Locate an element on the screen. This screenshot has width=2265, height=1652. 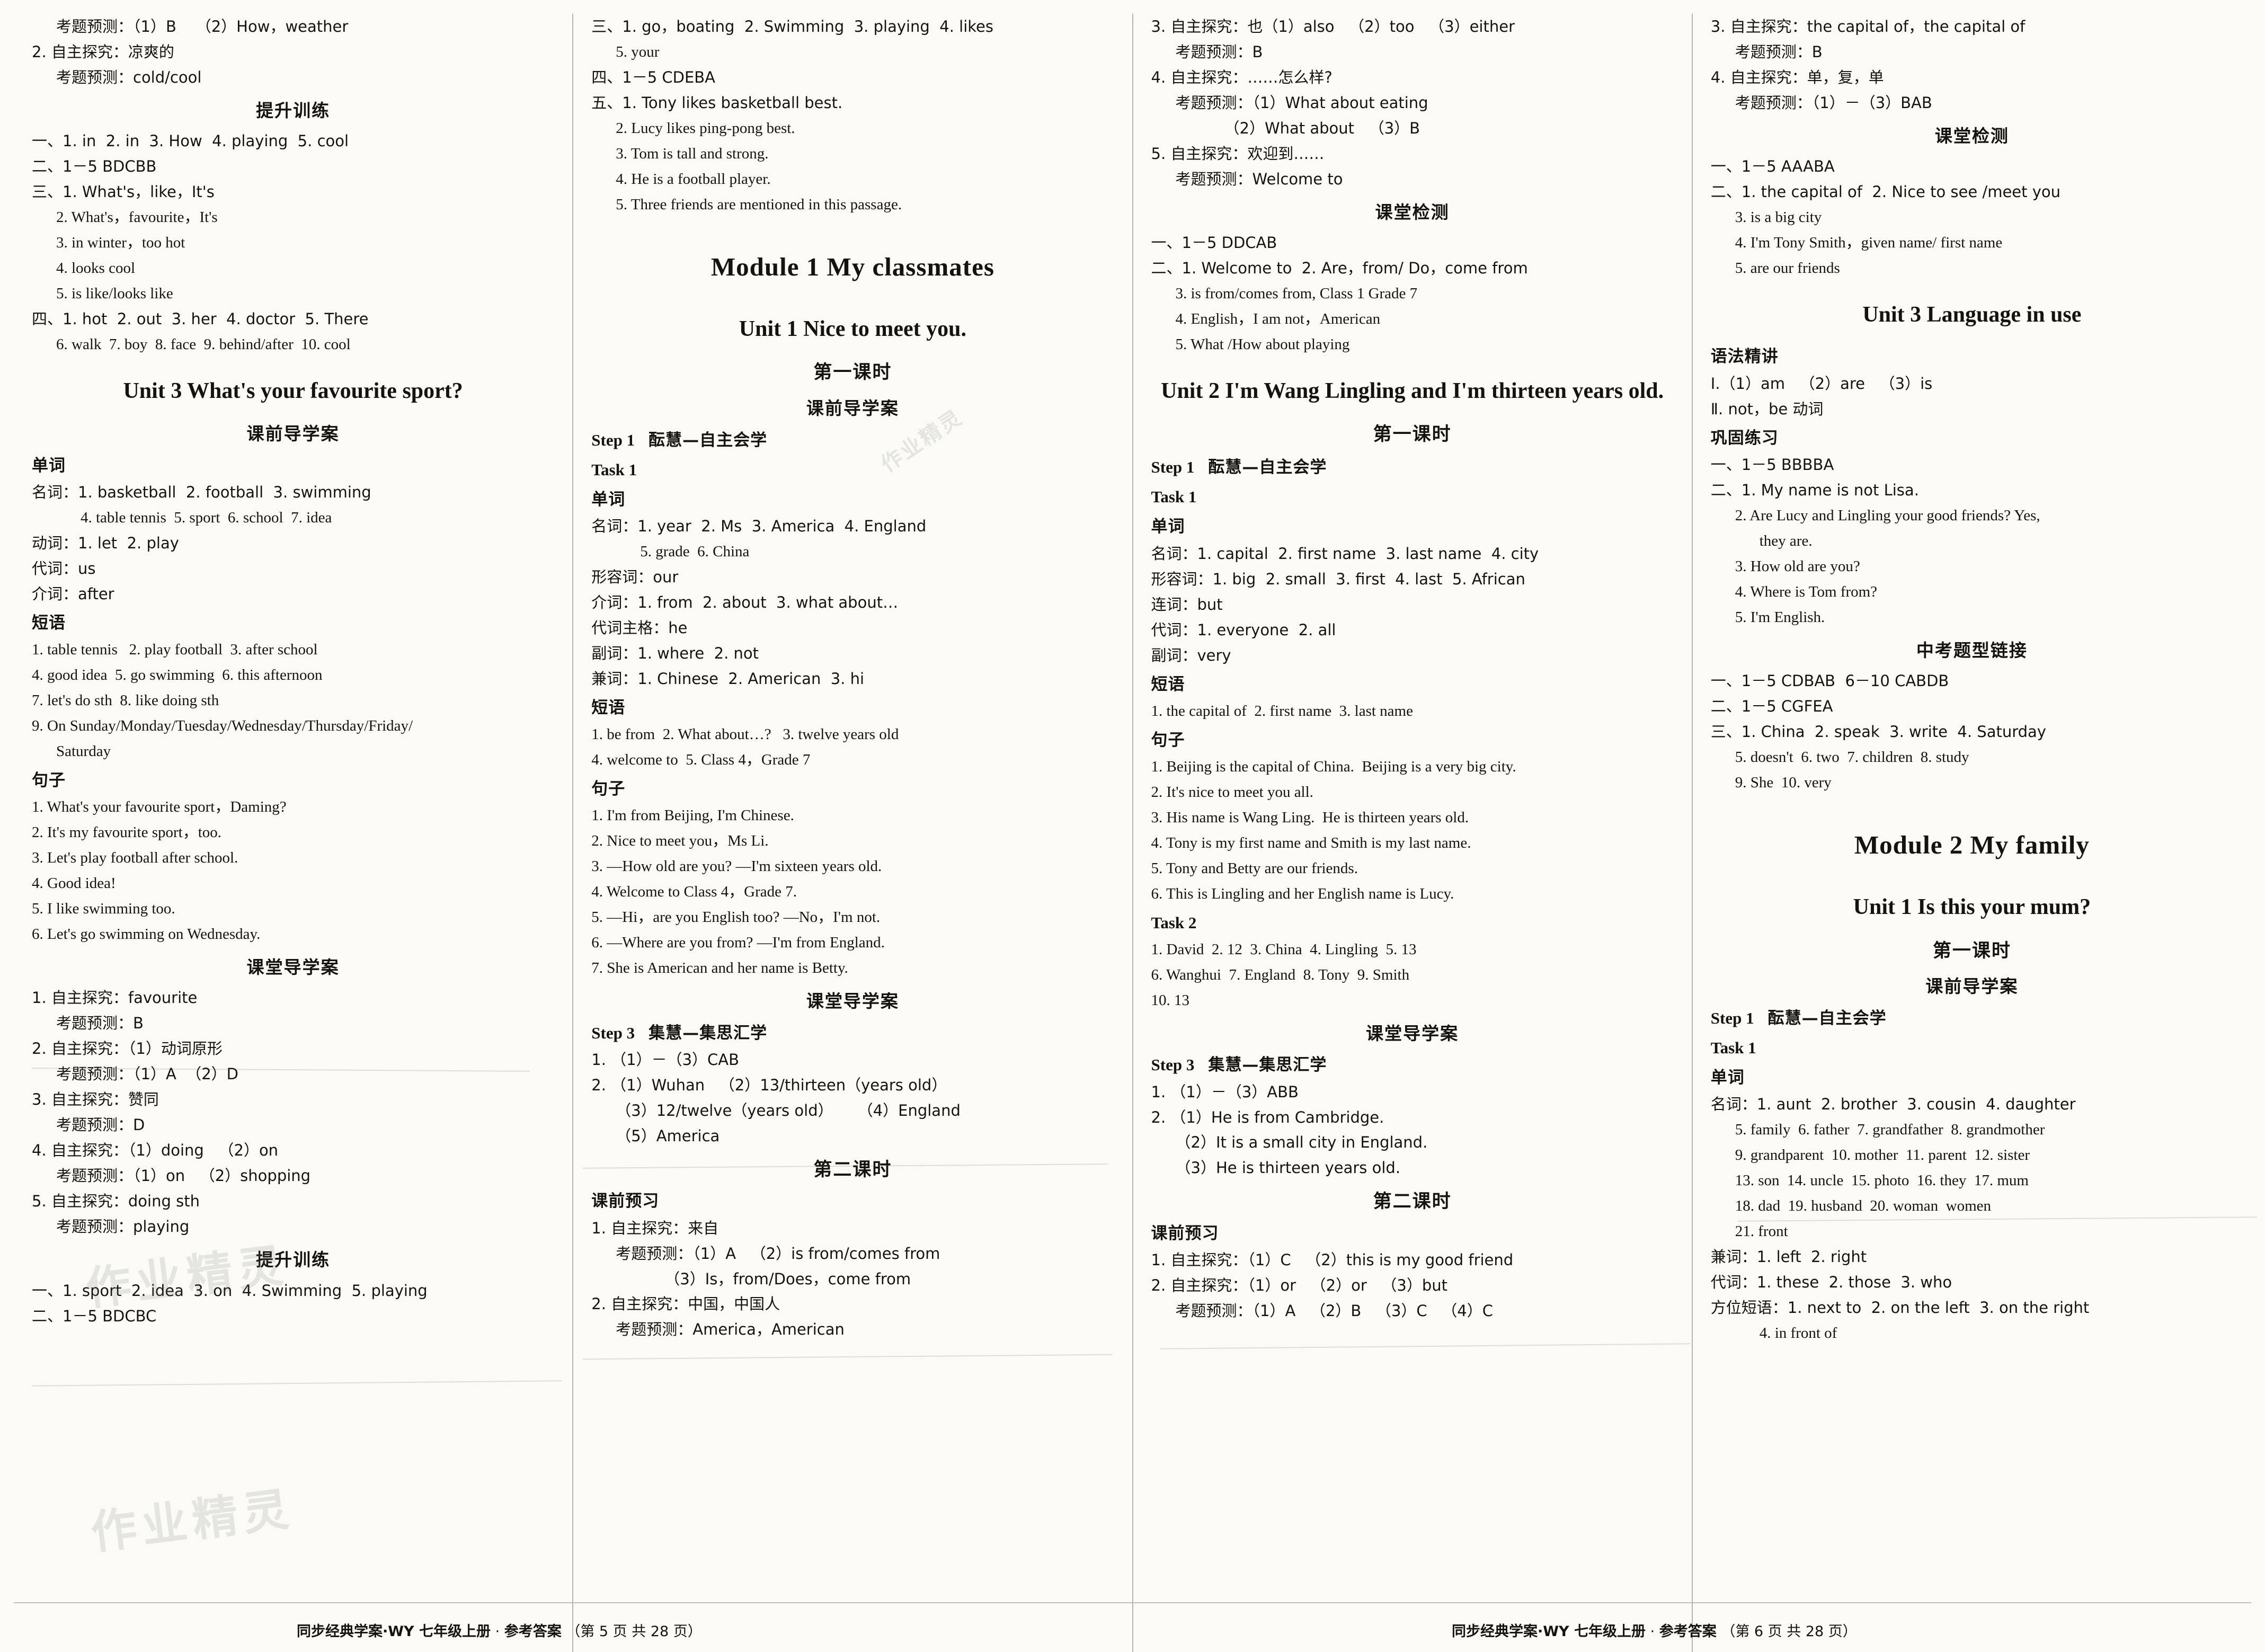
answer-line: 考题预测：（1）A （2）is from/comes from is located at coordinates (778, 1253).